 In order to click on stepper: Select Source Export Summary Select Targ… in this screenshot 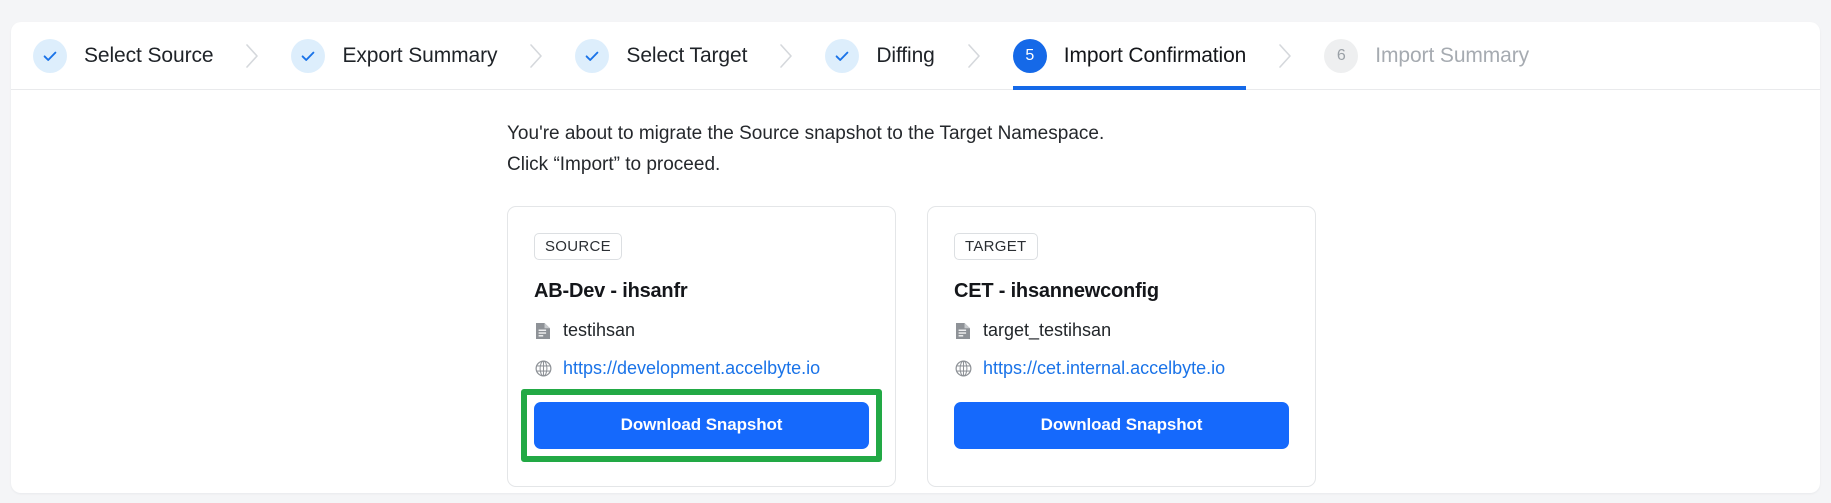, I will do `click(915, 56)`.